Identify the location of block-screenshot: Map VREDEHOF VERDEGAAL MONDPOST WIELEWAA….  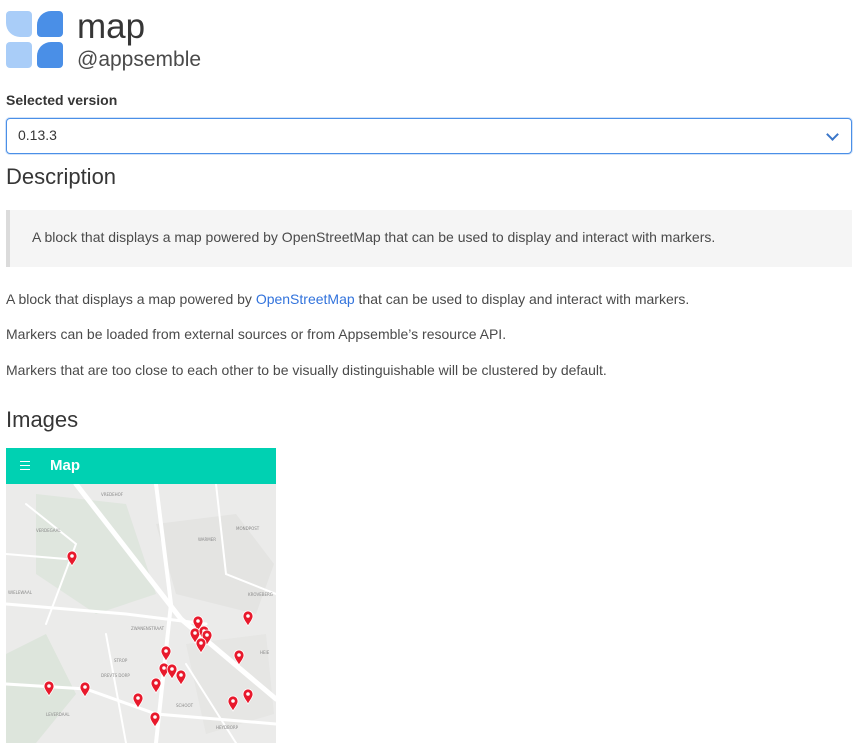
(141, 595).